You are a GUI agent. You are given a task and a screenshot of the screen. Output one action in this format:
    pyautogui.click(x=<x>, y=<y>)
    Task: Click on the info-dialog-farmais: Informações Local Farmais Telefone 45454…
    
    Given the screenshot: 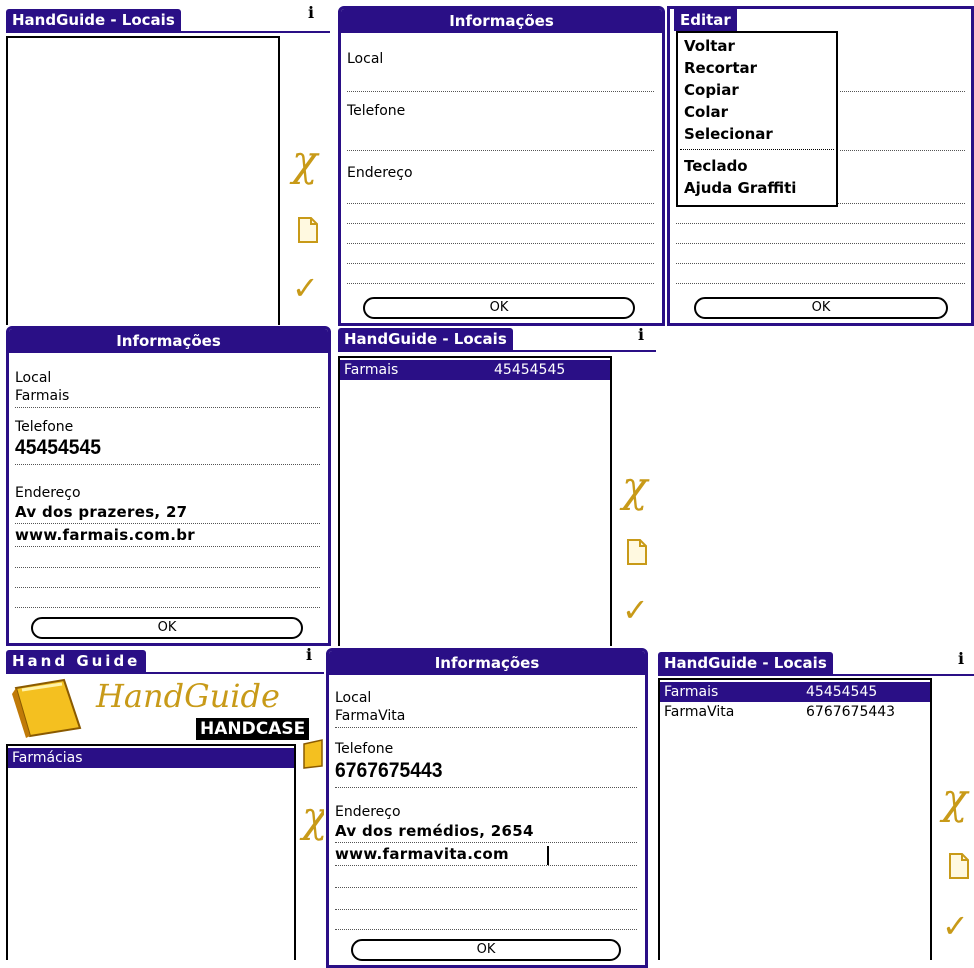 What is the action you would take?
    pyautogui.click(x=168, y=486)
    